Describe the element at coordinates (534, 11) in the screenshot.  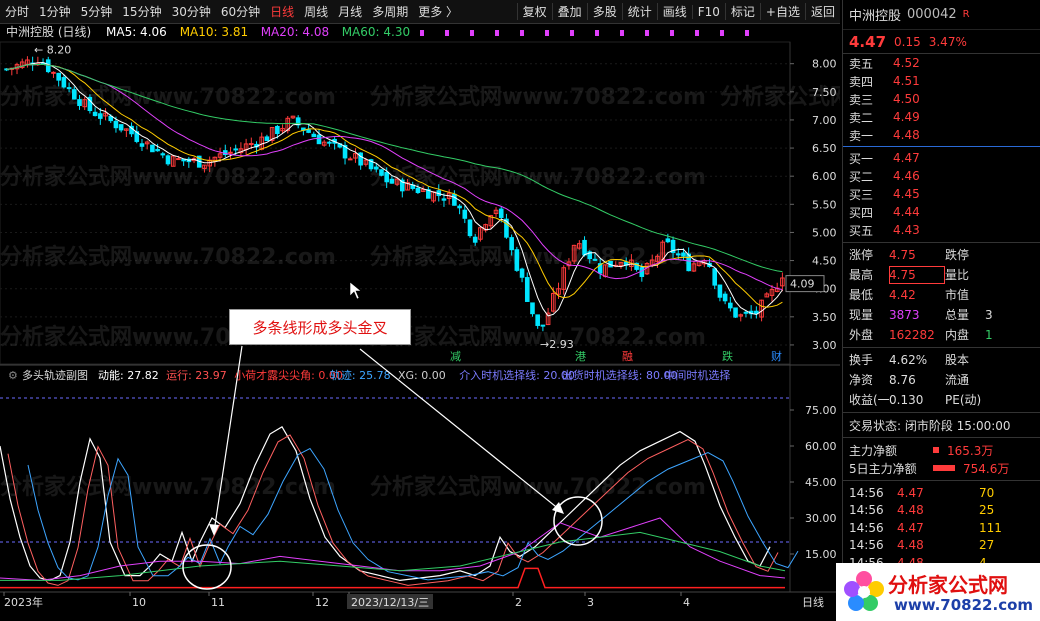
I see `tool-button: 复权` at that location.